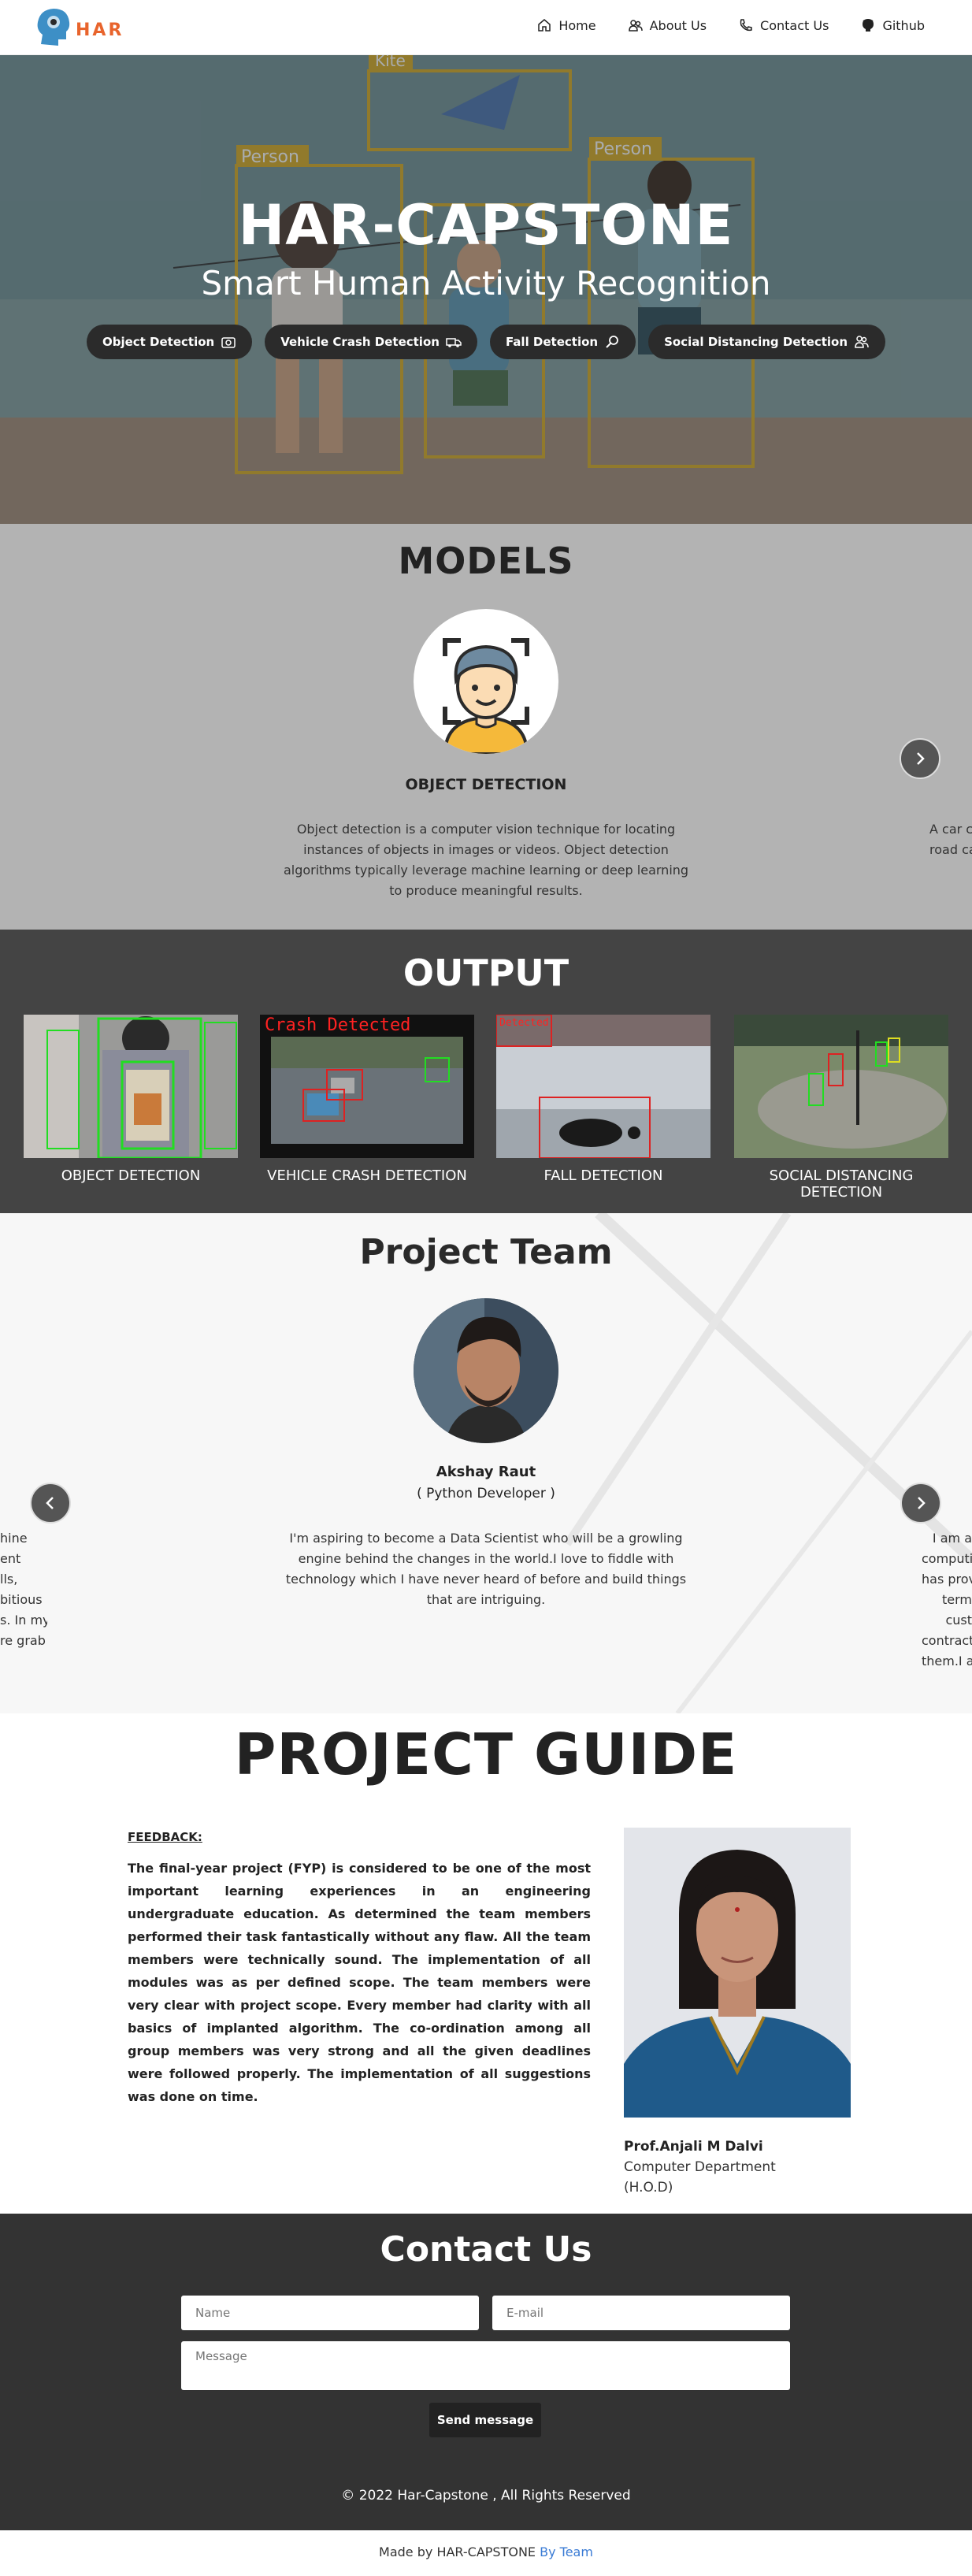 This screenshot has height=2576, width=972. Describe the element at coordinates (486, 1493) in the screenshot. I see `member-role: ( Python Developer )` at that location.